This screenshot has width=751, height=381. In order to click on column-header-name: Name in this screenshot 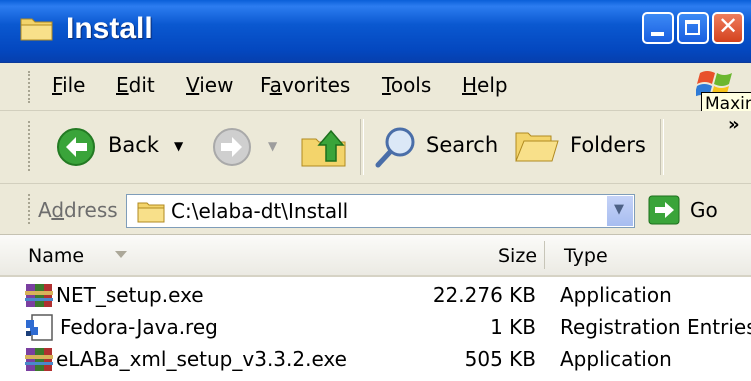, I will do `click(56, 256)`.